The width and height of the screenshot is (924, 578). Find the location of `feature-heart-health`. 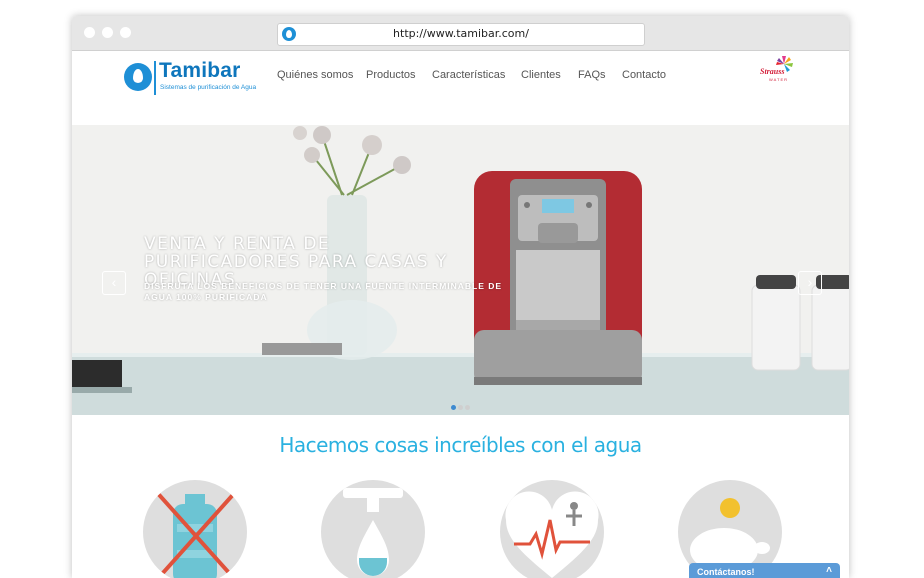

feature-heart-health is located at coordinates (552, 529).